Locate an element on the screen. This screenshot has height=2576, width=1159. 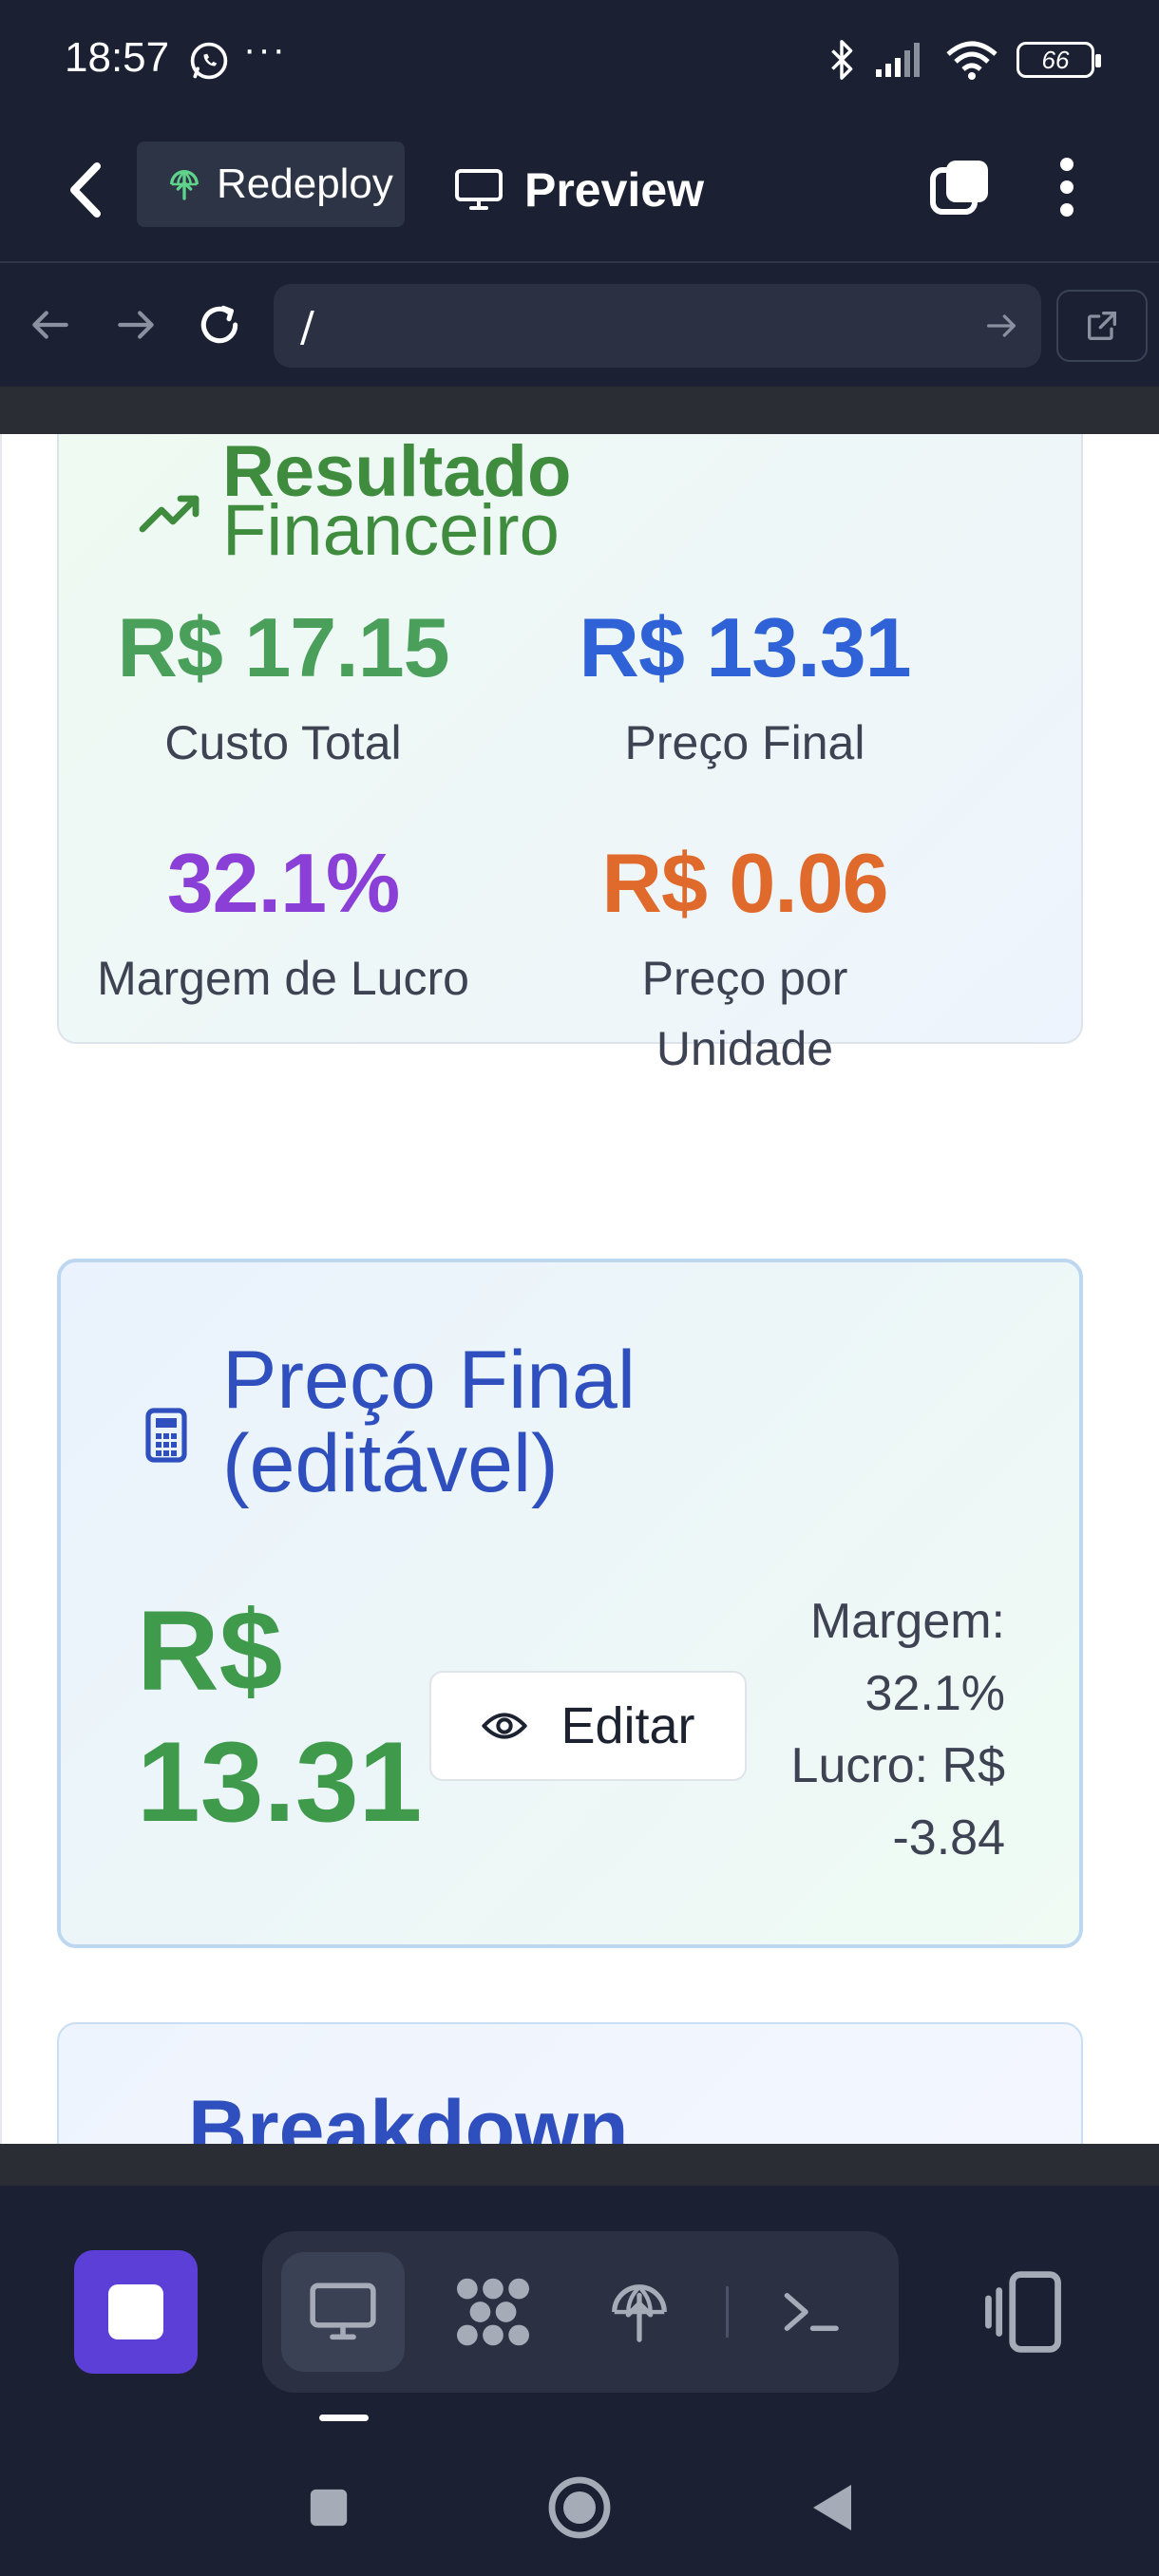
battery-indicator: 66 is located at coordinates (1058, 60).